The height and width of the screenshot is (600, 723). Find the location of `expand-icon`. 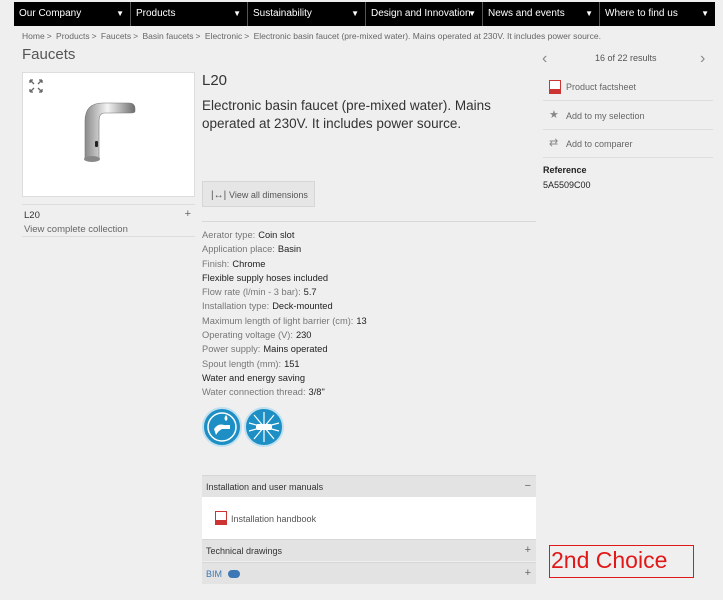

expand-icon is located at coordinates (36, 86).